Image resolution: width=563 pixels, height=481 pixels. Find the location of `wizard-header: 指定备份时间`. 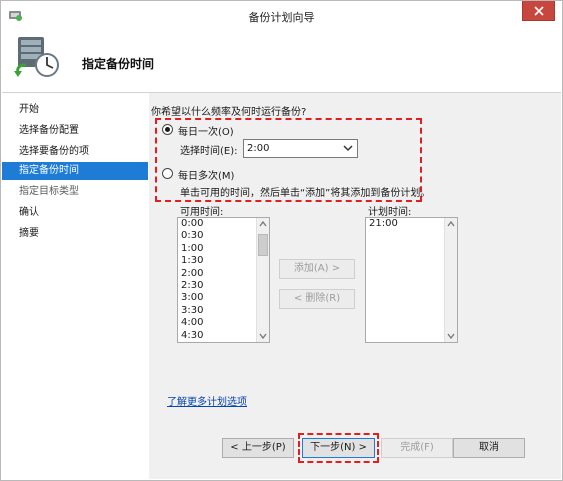

wizard-header: 指定备份时间 is located at coordinates (281, 62).